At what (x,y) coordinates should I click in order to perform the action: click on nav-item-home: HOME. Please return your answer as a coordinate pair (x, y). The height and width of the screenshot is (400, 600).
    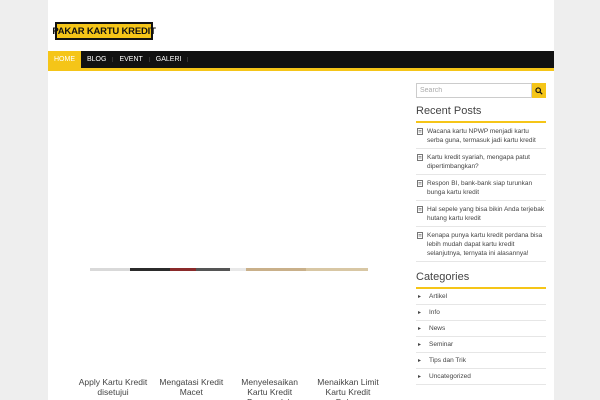
    Looking at the image, I should click on (64, 59).